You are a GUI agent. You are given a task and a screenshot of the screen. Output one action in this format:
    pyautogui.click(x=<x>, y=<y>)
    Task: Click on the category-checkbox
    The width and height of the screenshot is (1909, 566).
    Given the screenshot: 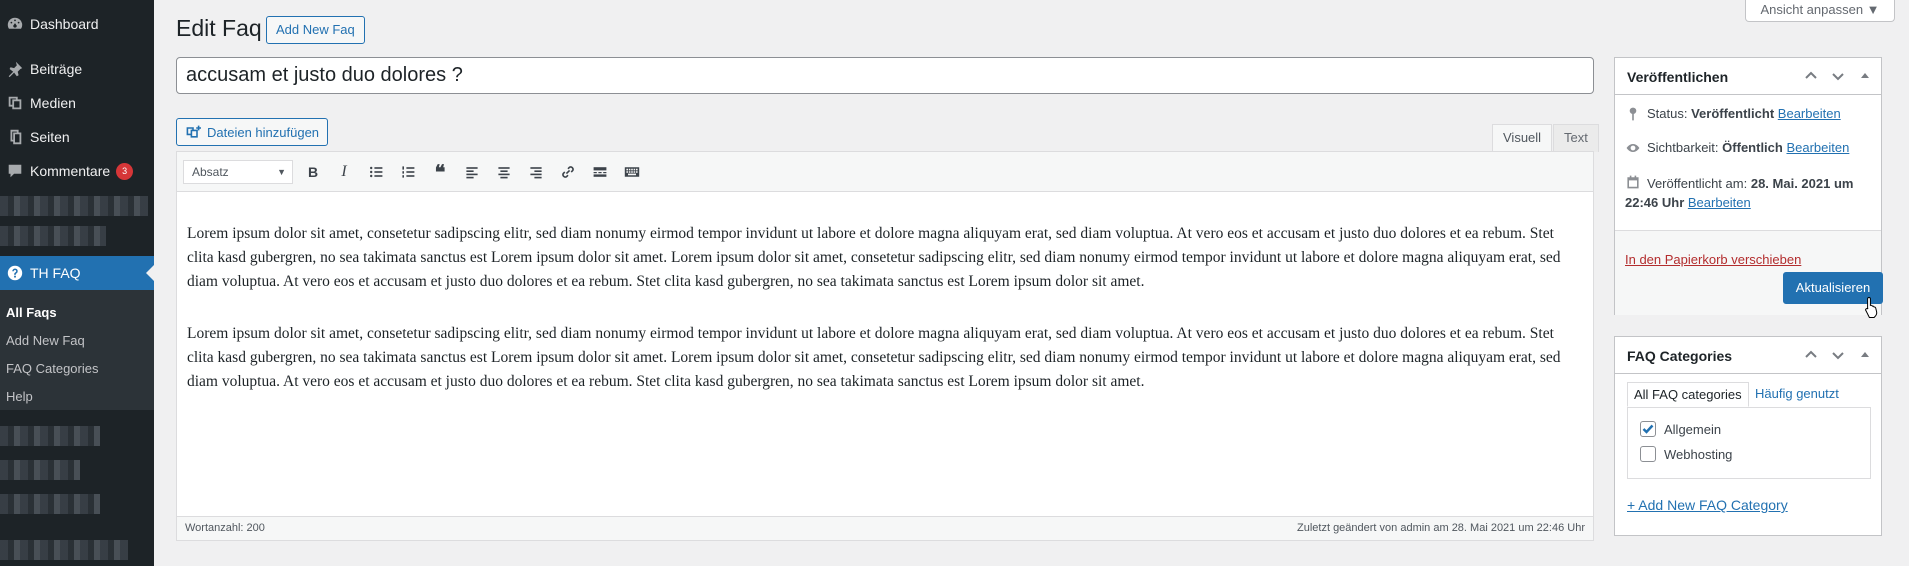 What is the action you would take?
    pyautogui.click(x=1648, y=454)
    